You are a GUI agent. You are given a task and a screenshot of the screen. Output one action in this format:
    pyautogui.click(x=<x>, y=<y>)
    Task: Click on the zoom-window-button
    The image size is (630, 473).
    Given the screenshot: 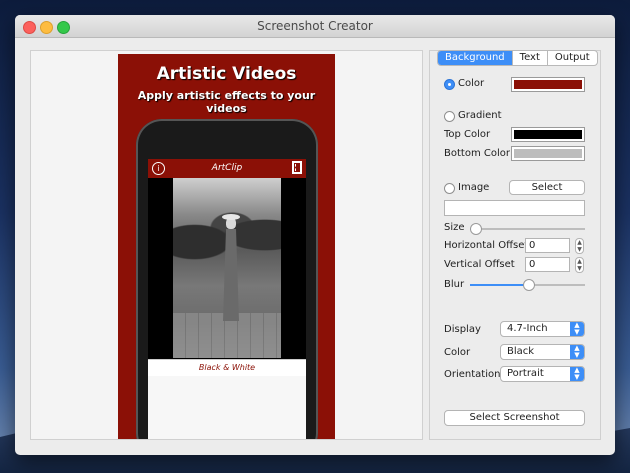 What is the action you would take?
    pyautogui.click(x=63, y=27)
    